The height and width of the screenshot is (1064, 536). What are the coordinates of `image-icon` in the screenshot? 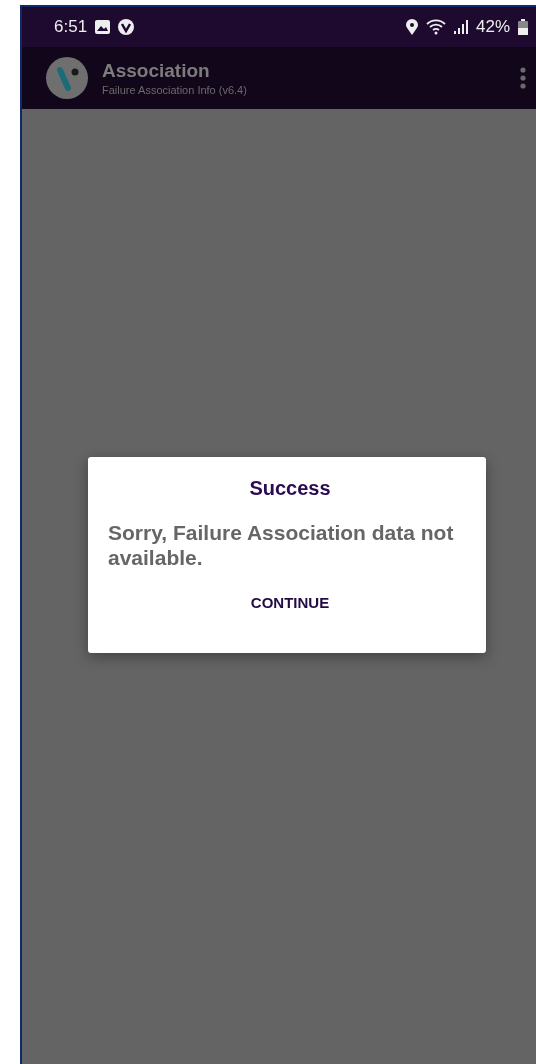 It's located at (103, 27).